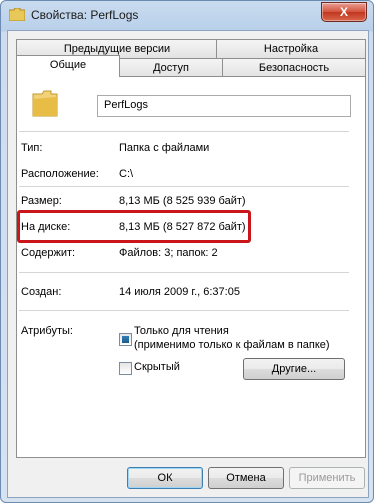 Image resolution: width=374 pixels, height=503 pixels. Describe the element at coordinates (126, 174) in the screenshot. I see `location-value: C:\` at that location.